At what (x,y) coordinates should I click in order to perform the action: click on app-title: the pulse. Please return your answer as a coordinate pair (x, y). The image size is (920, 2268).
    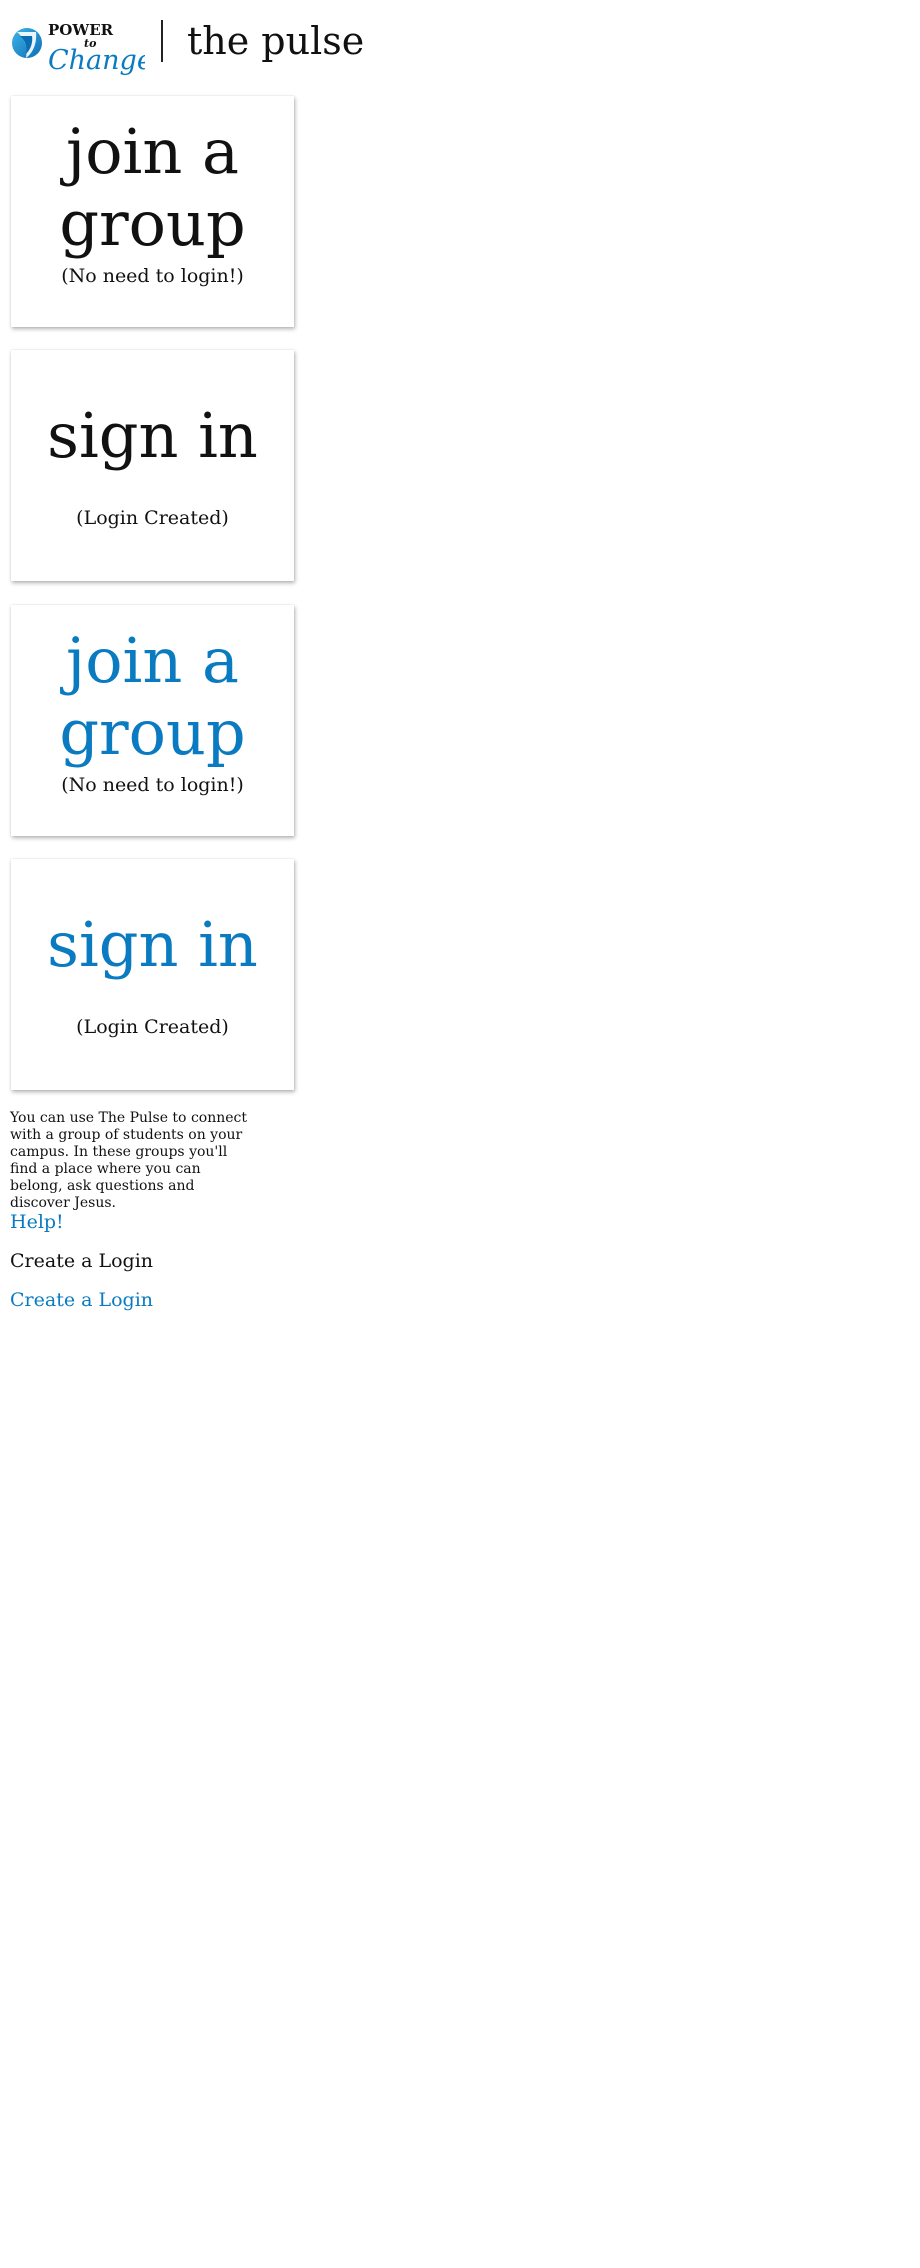
    Looking at the image, I should click on (276, 41).